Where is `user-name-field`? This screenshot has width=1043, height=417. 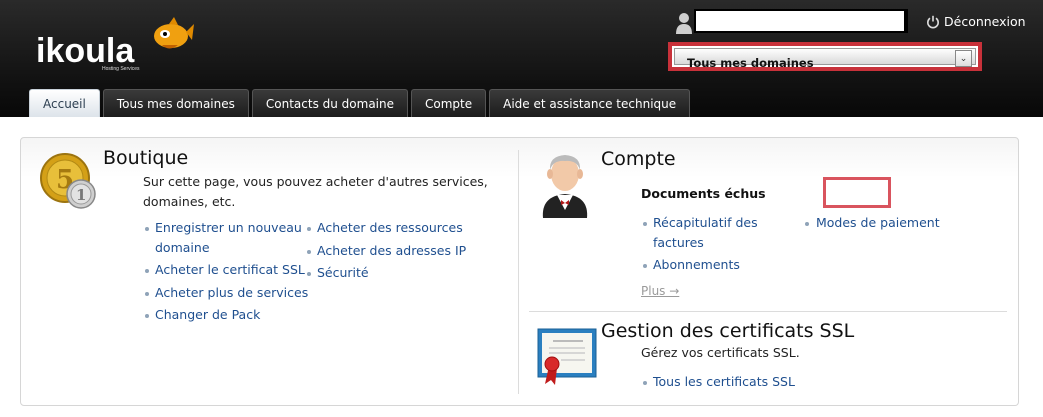 user-name-field is located at coordinates (801, 21).